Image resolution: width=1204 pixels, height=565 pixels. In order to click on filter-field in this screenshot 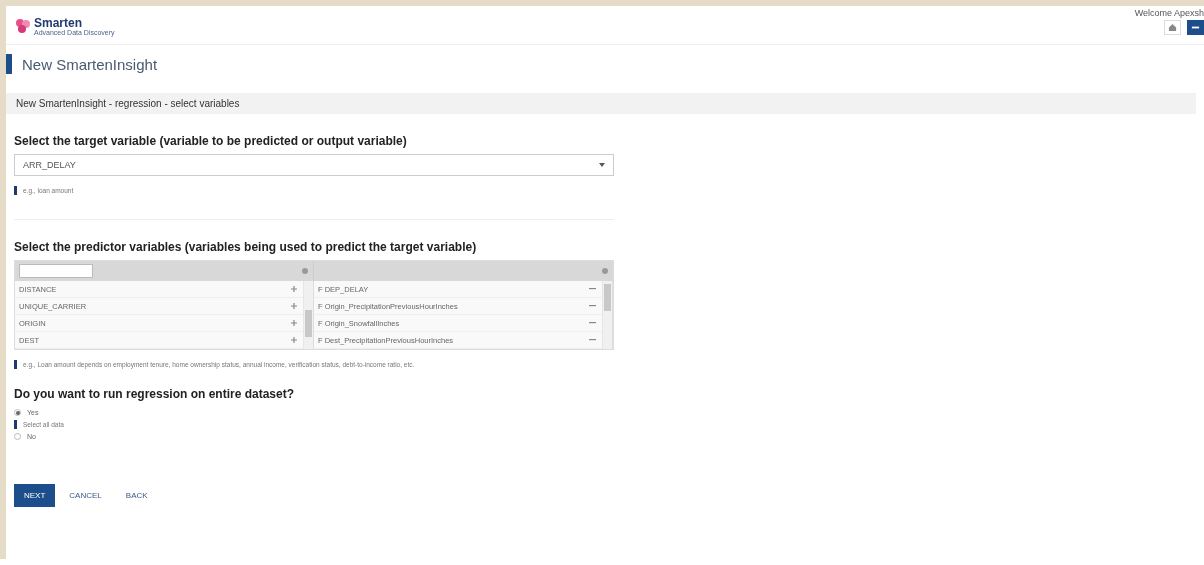, I will do `click(56, 271)`.